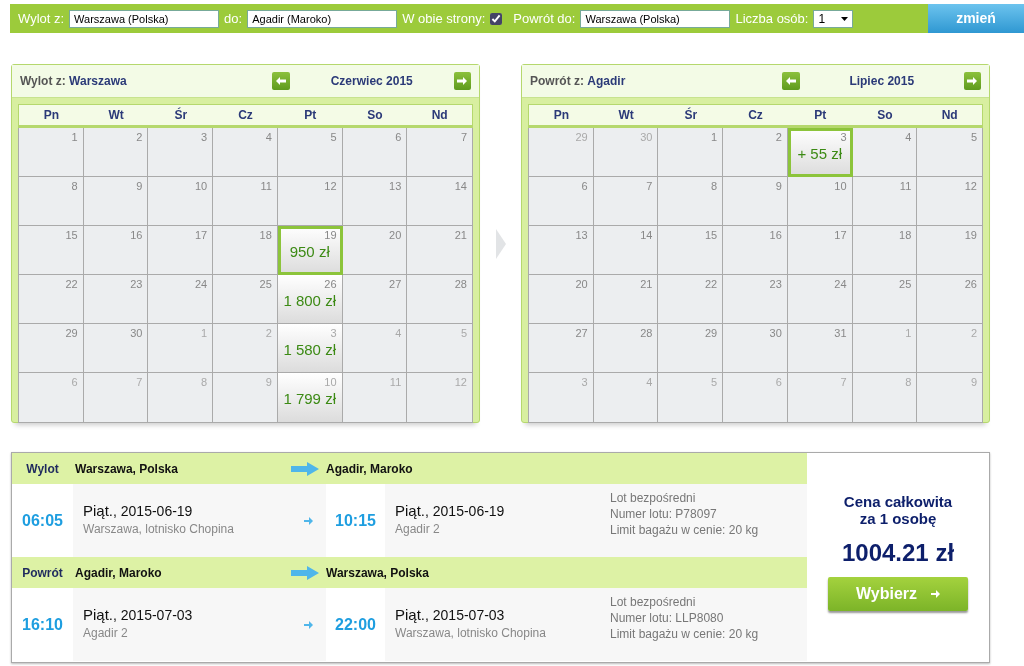 The width and height of the screenshot is (1024, 666). Describe the element at coordinates (833, 18) in the screenshot. I see `passengers-select: 1` at that location.